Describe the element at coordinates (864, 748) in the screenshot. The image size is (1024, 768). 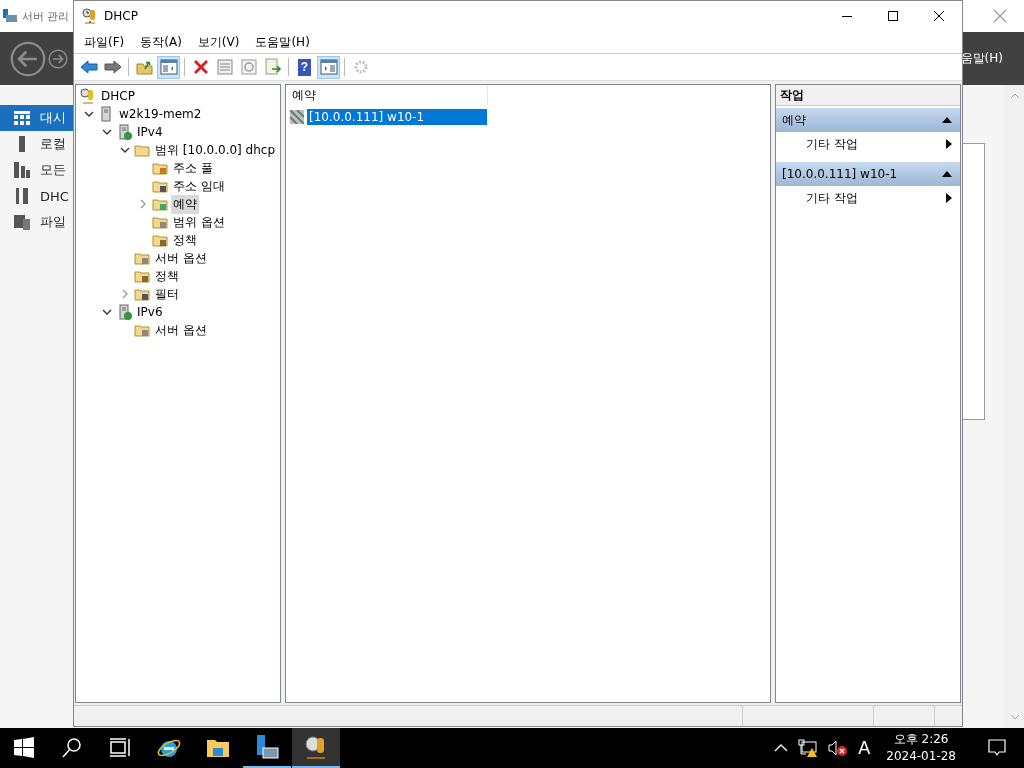
I see `input-indicator: A` at that location.